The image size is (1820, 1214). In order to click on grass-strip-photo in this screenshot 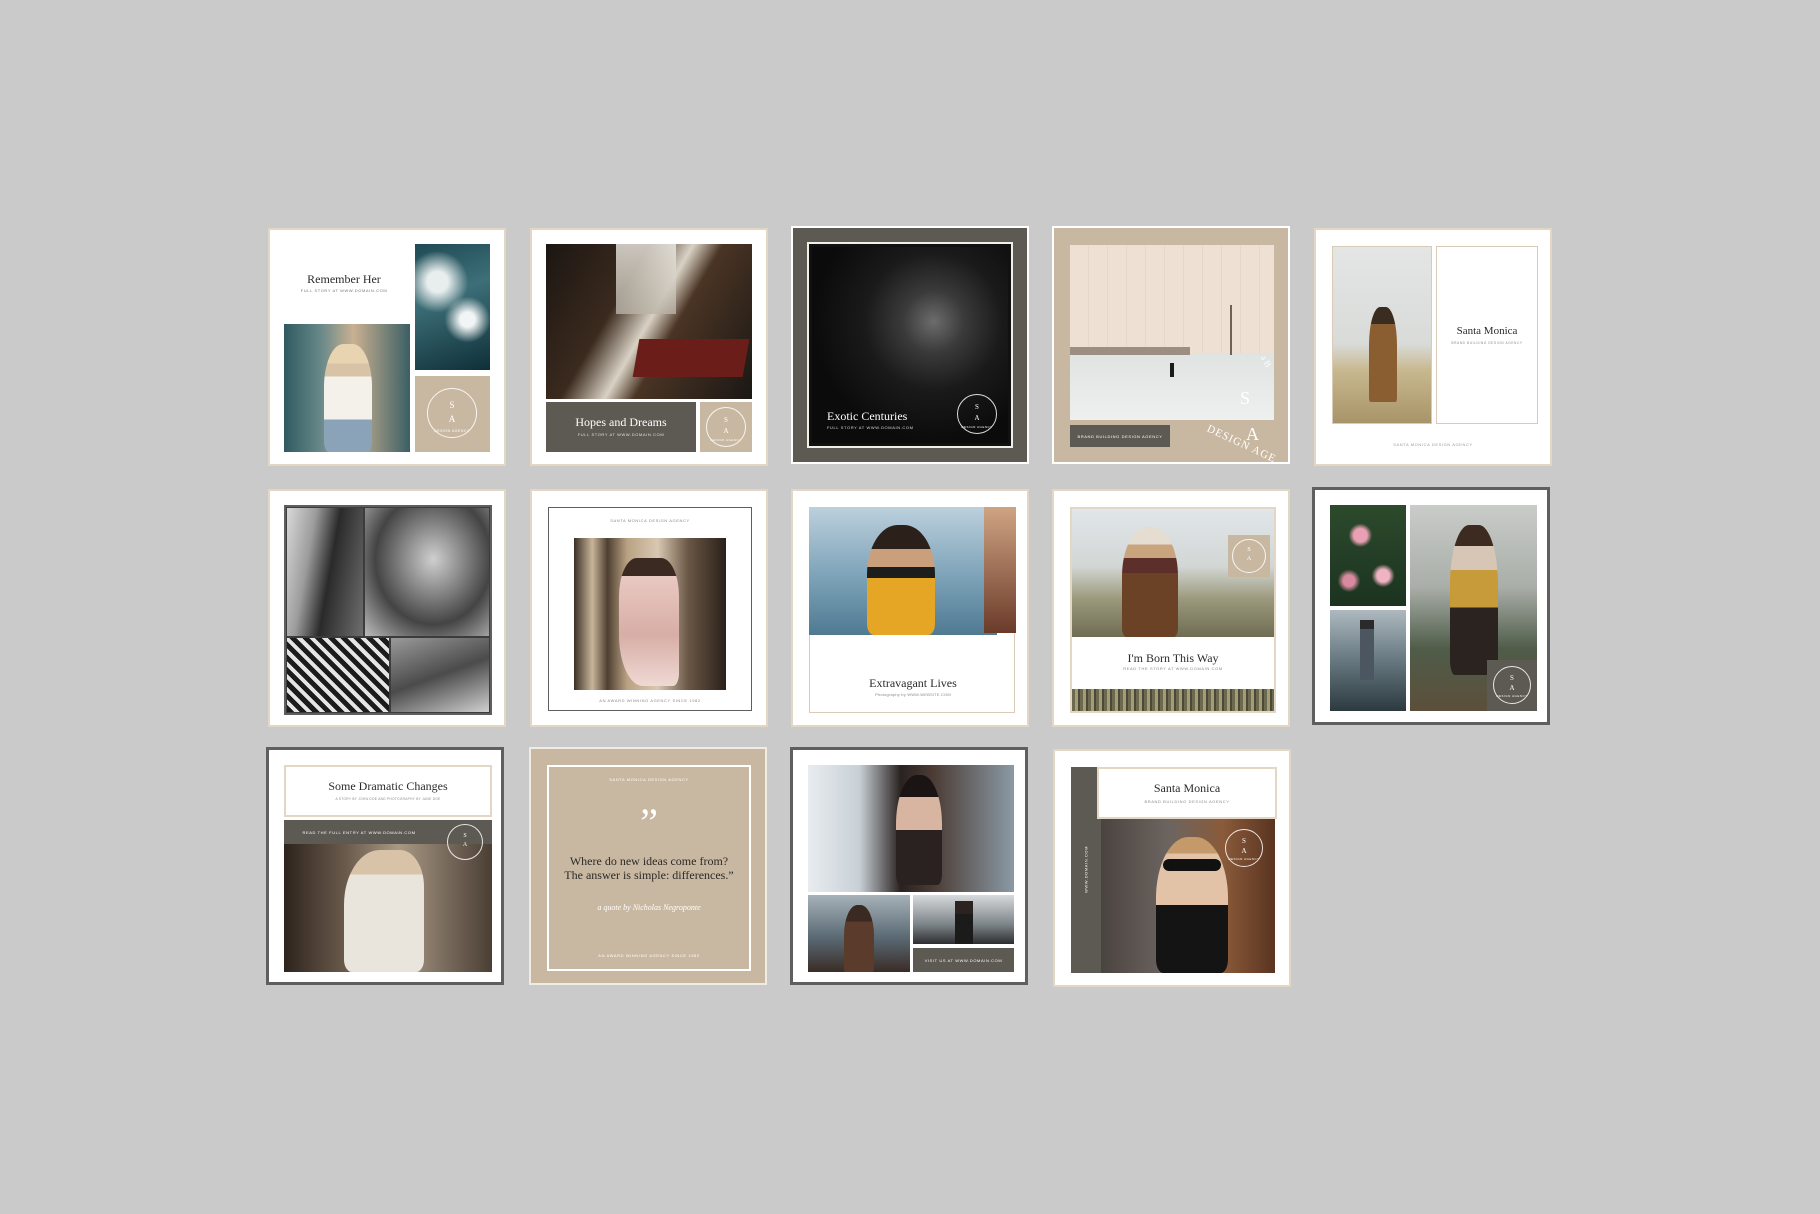, I will do `click(1173, 700)`.